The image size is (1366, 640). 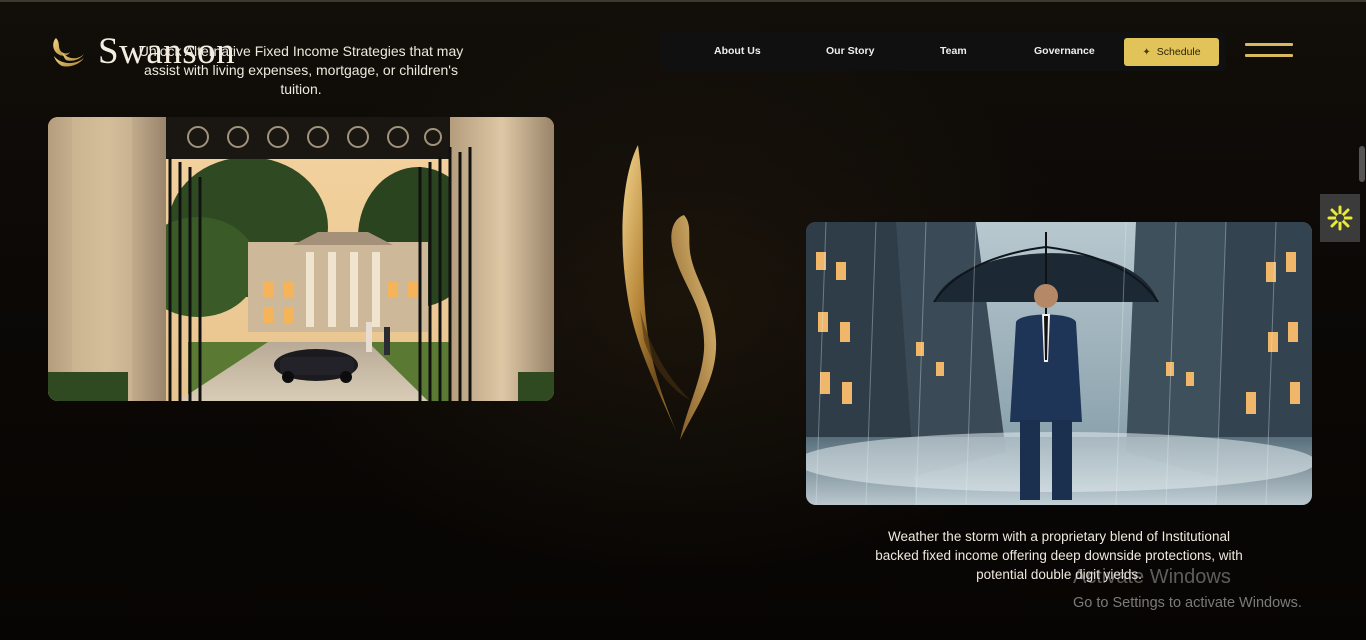 What do you see at coordinates (669, 292) in the screenshot?
I see `gold-swan-sculpture` at bounding box center [669, 292].